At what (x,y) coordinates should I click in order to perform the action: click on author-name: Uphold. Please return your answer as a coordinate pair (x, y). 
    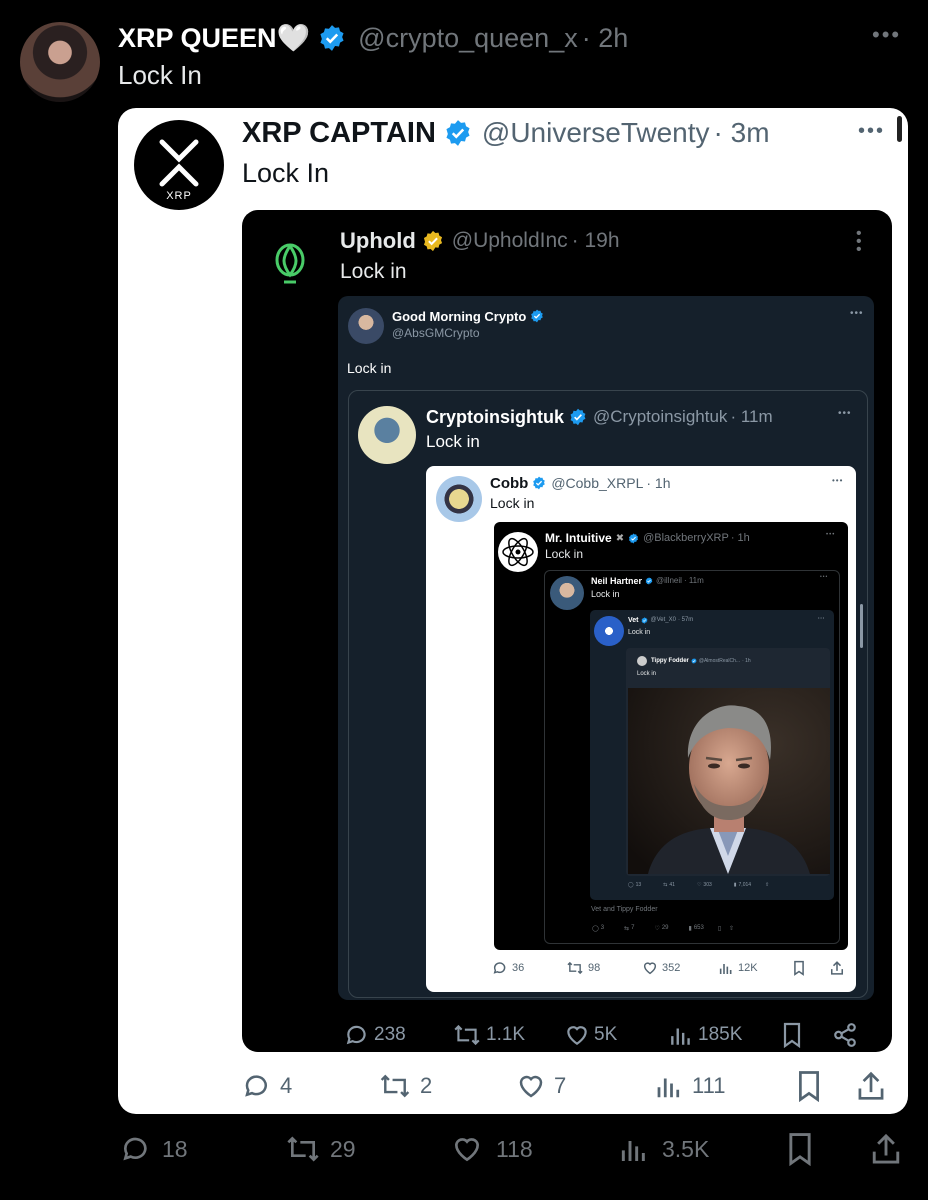
    Looking at the image, I should click on (378, 241).